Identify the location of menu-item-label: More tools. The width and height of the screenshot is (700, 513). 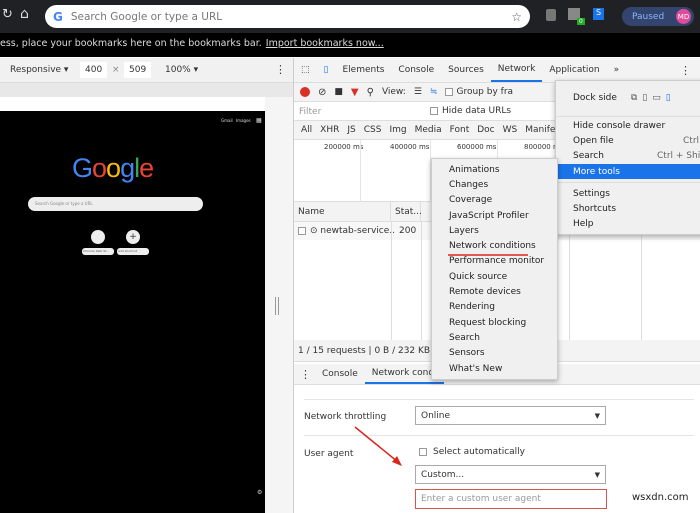
(596, 171).